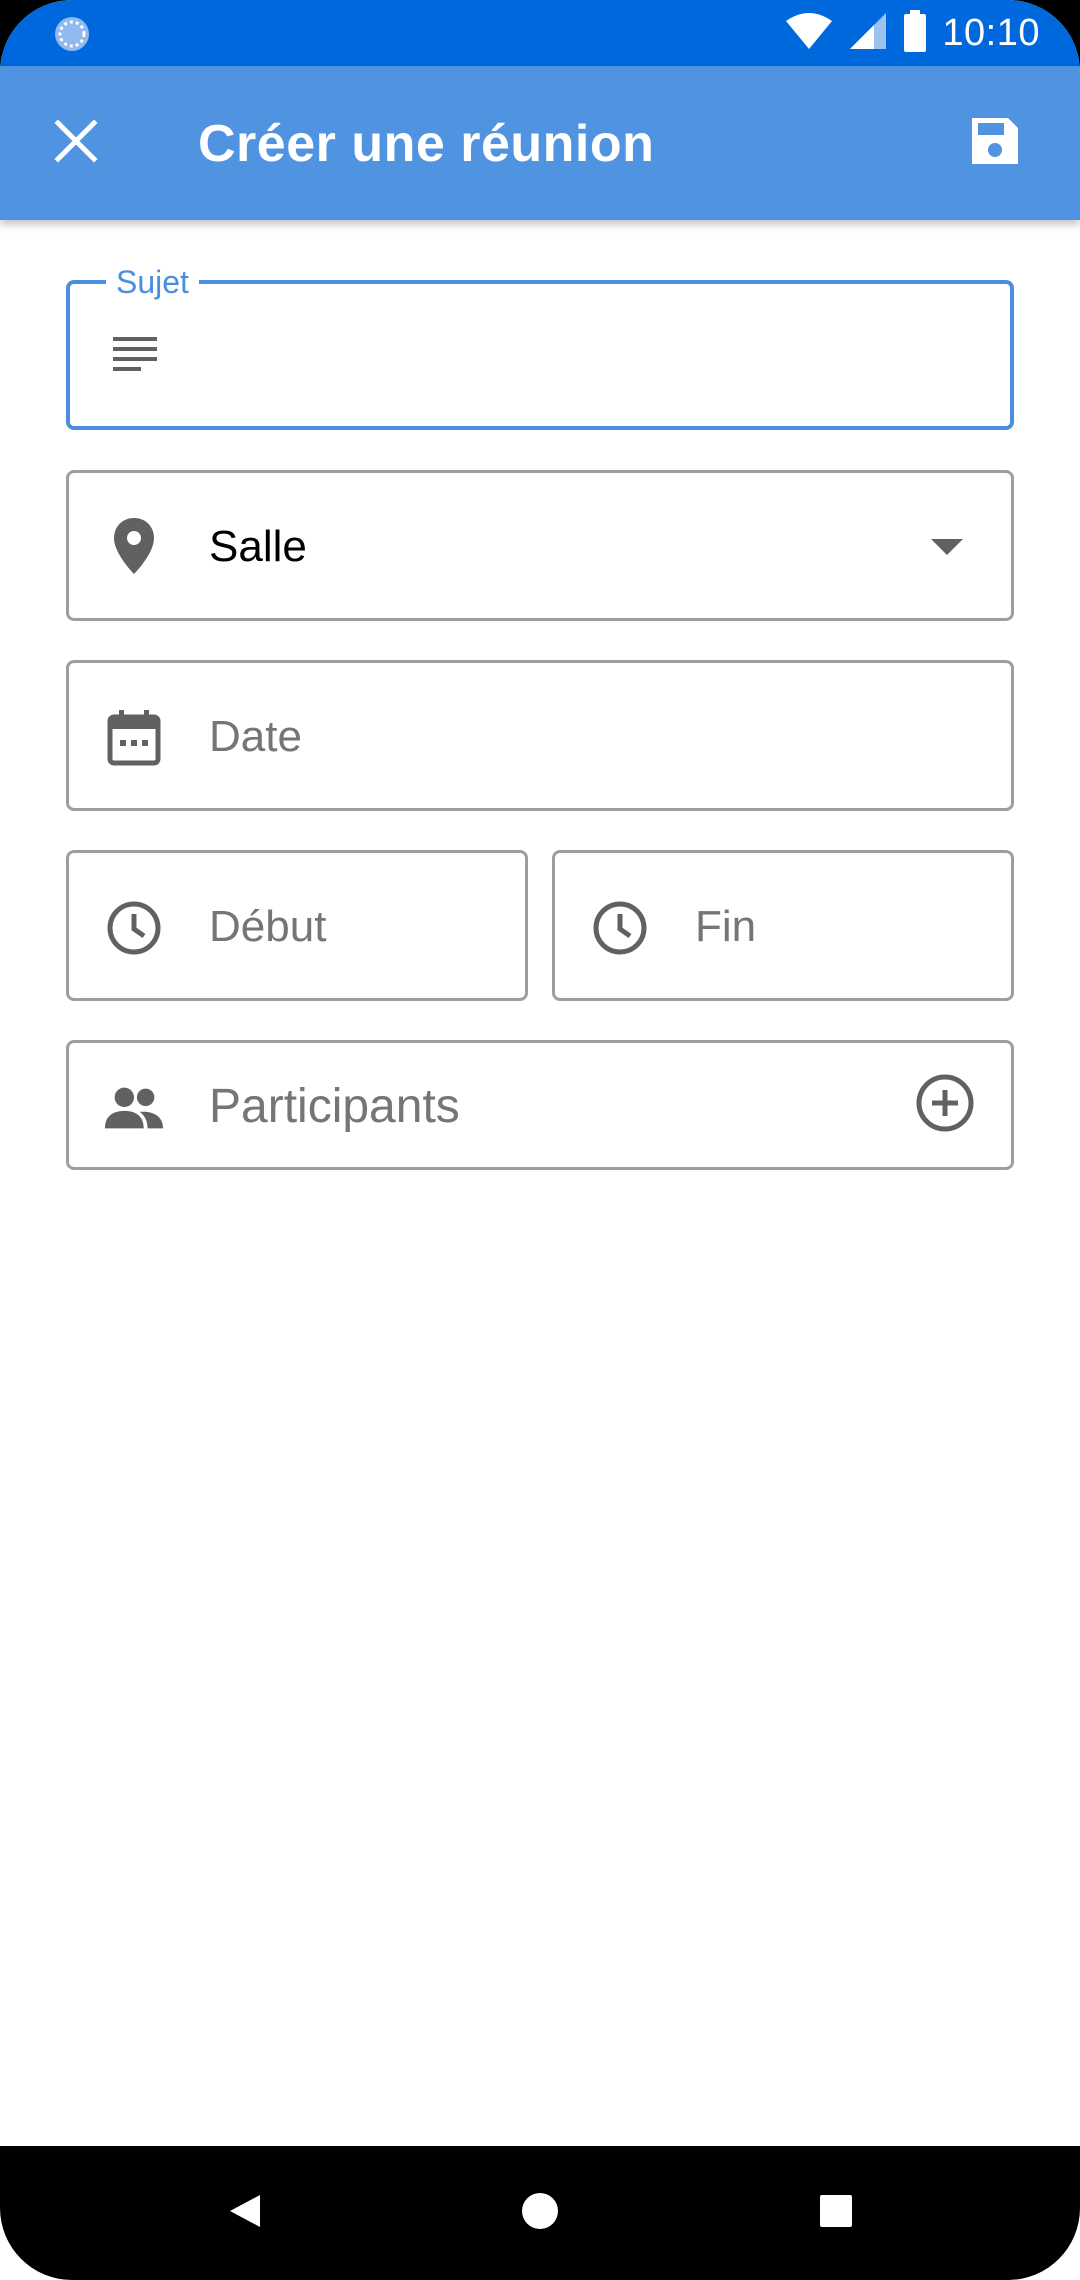 The width and height of the screenshot is (1080, 2280). I want to click on status-bar: 10:10, so click(540, 33).